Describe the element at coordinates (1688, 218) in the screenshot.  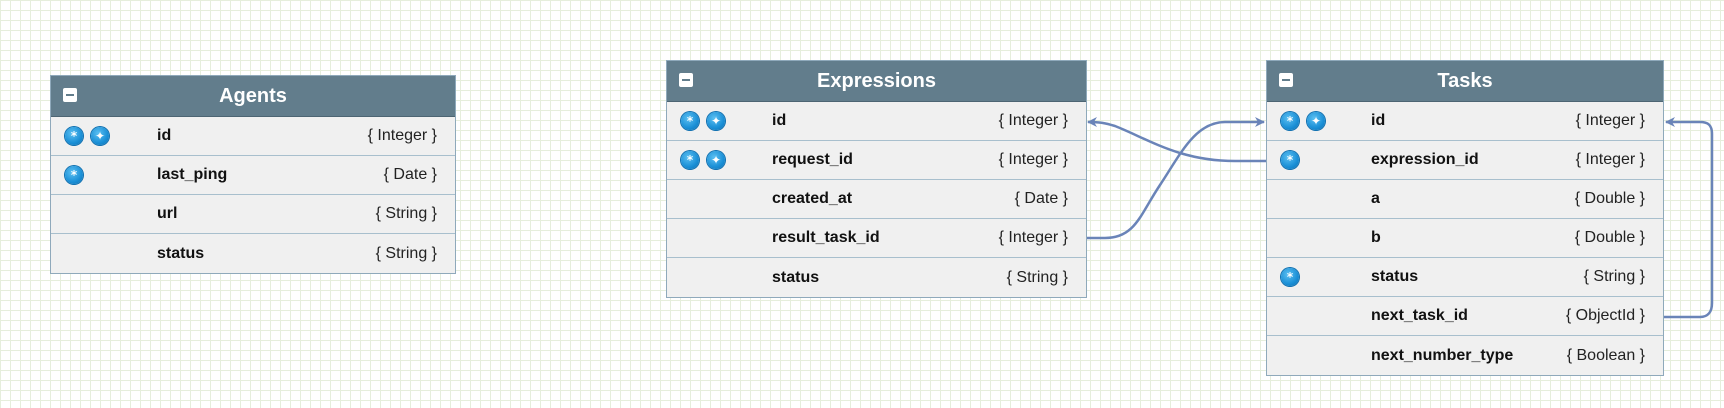
I see `relation-tasks-next-task-id-to-tasks-id` at that location.